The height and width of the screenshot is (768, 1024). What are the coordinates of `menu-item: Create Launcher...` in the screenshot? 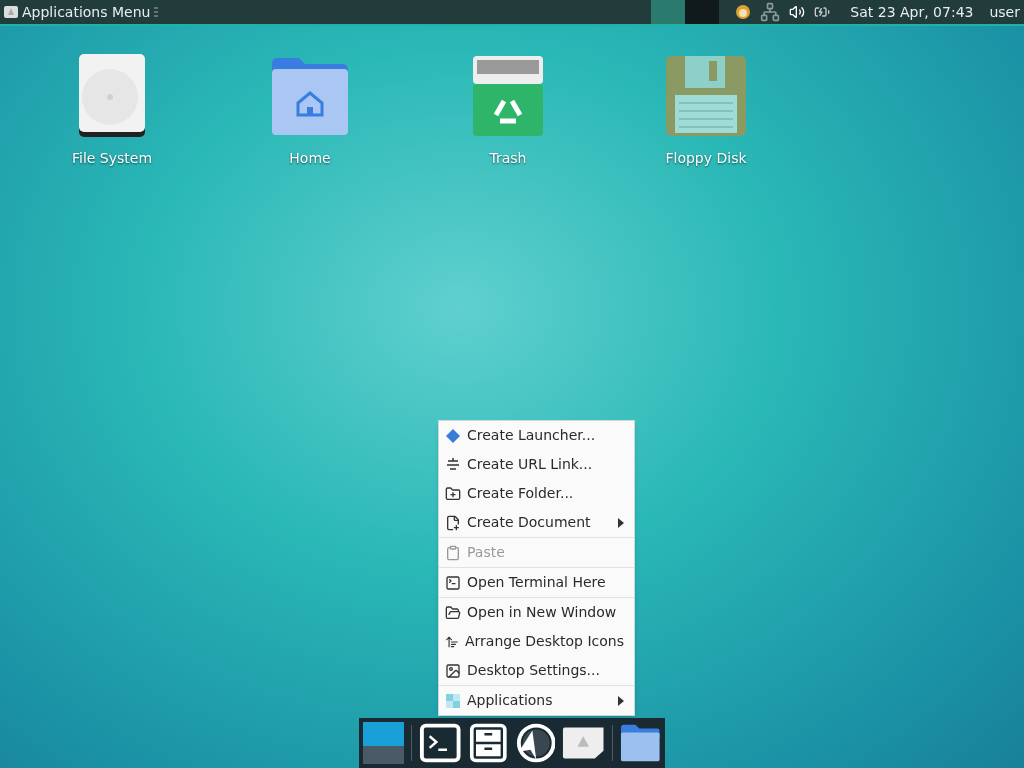 It's located at (536, 435).